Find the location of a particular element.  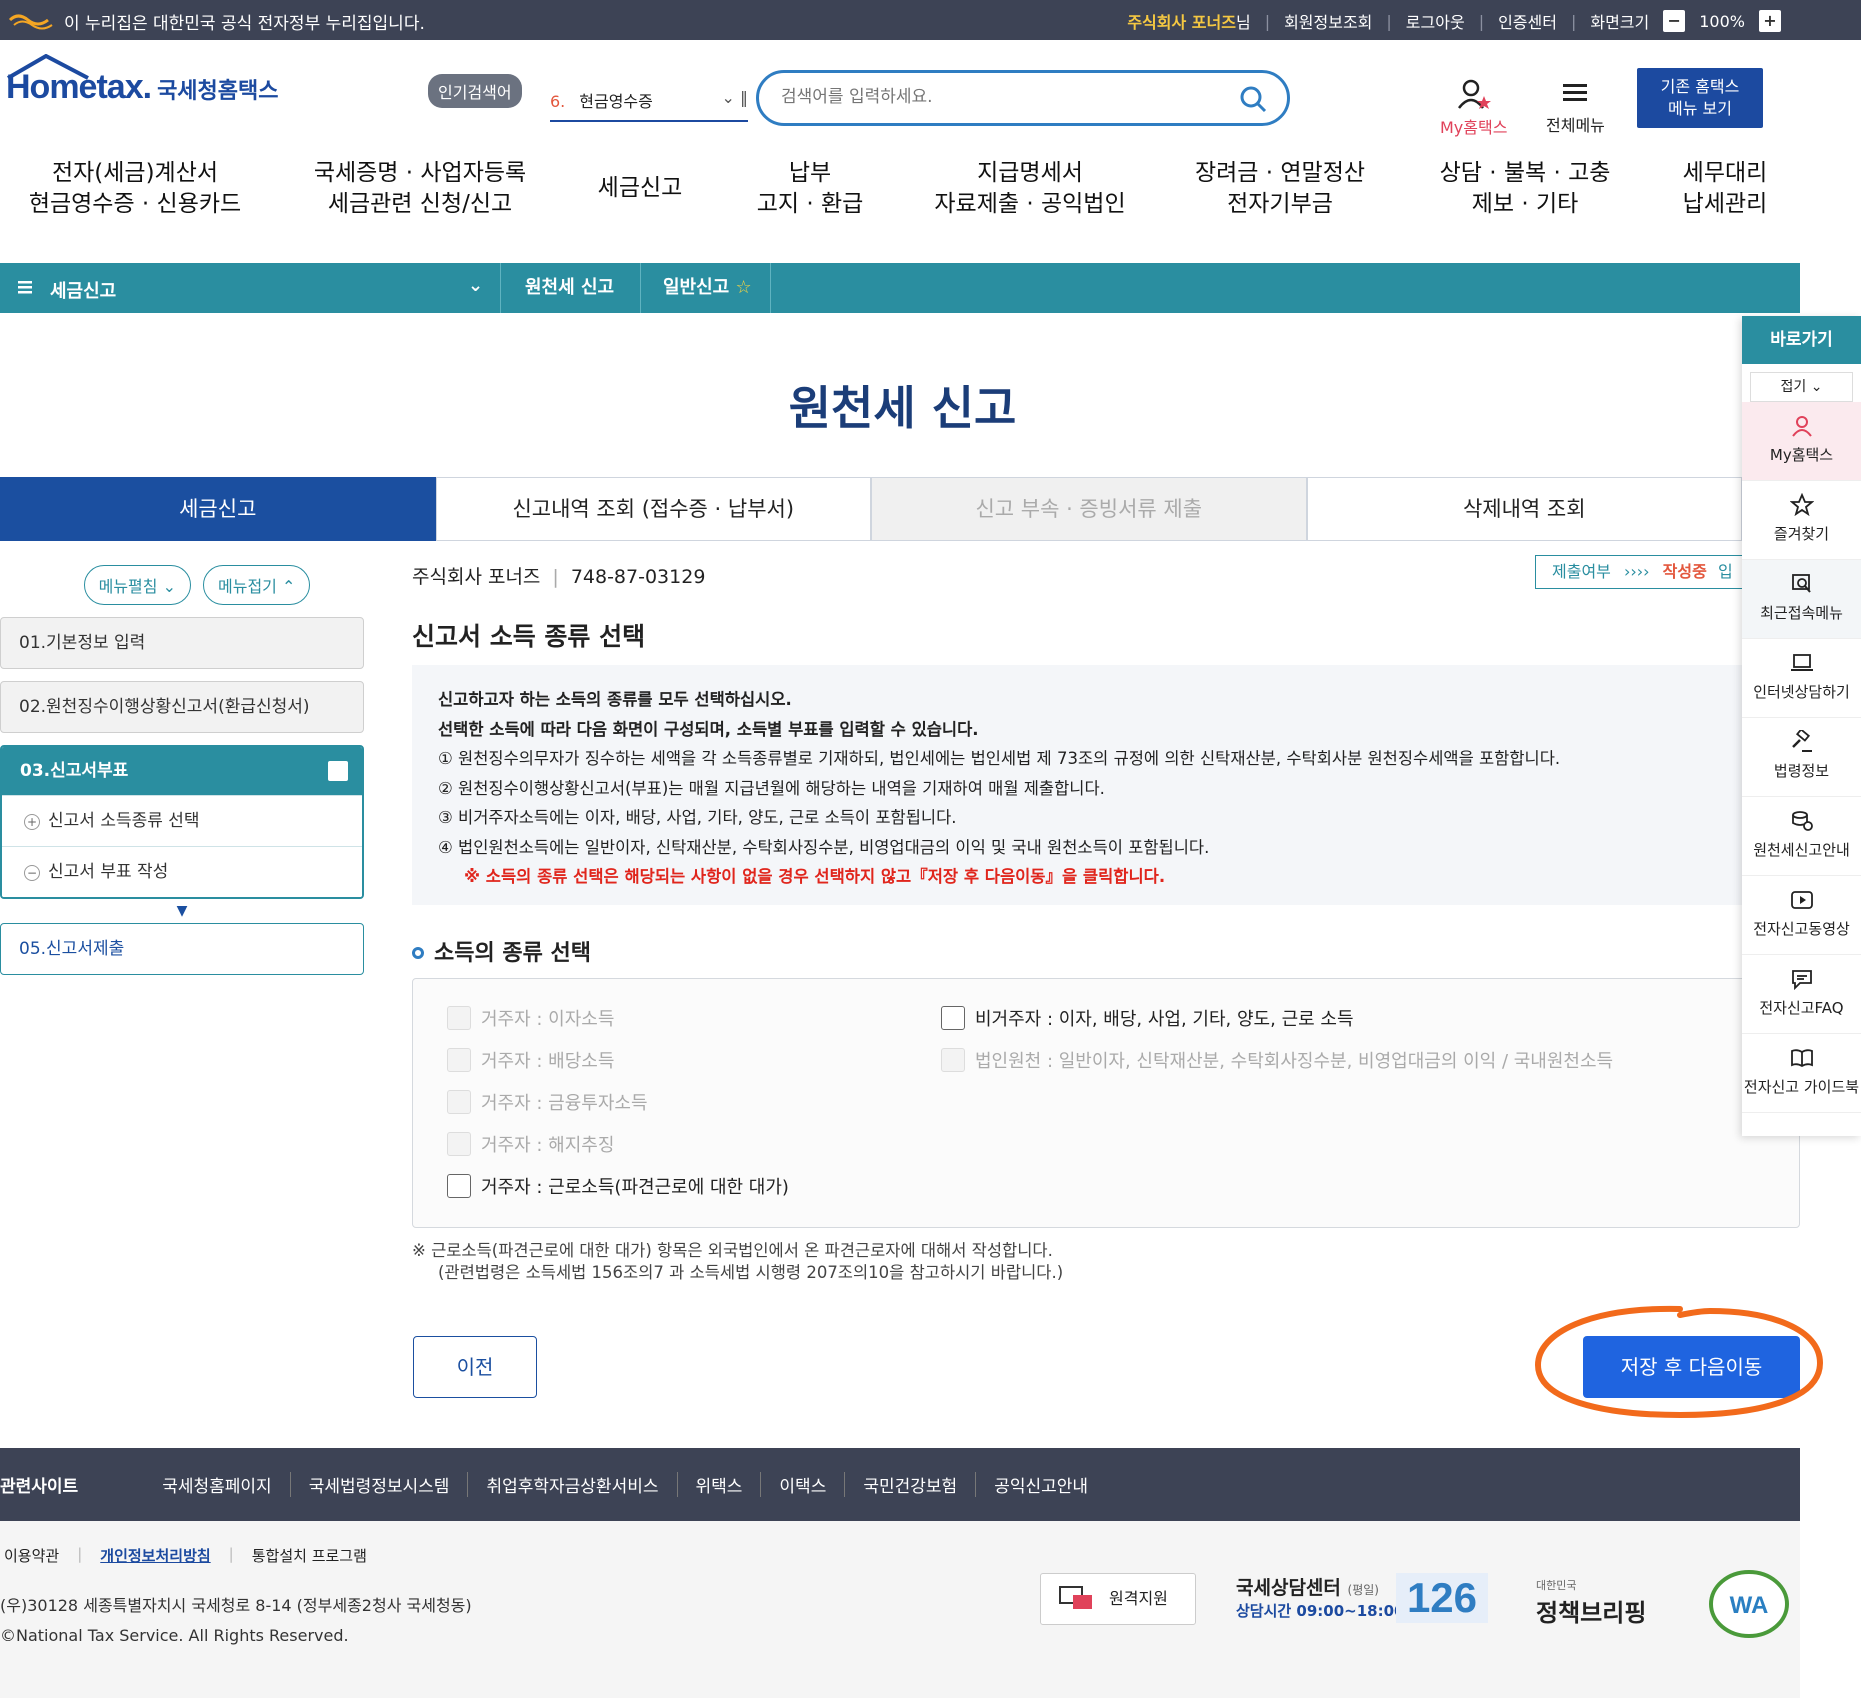

footer-link-law: 국세법령정보시스템 is located at coordinates (380, 1484).